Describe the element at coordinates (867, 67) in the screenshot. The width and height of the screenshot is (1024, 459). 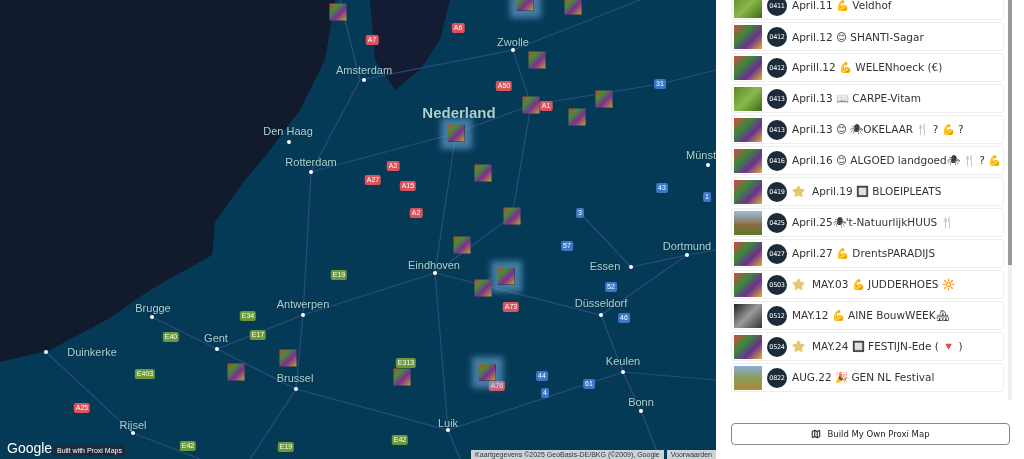
I see `event-title: Aprill.12 💪 WELENhoeck (€)` at that location.